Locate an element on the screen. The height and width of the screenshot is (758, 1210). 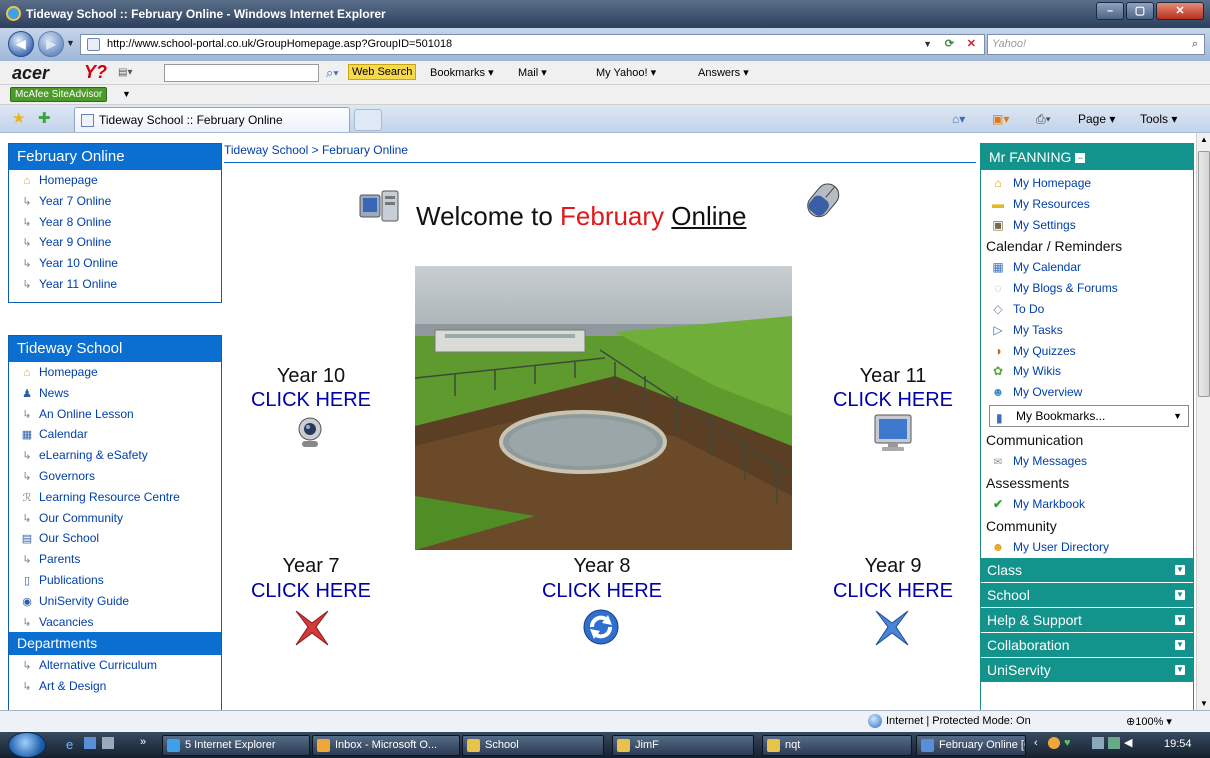
my-markbook-link: ✔ My Markbook is located at coordinates (1087, 504).